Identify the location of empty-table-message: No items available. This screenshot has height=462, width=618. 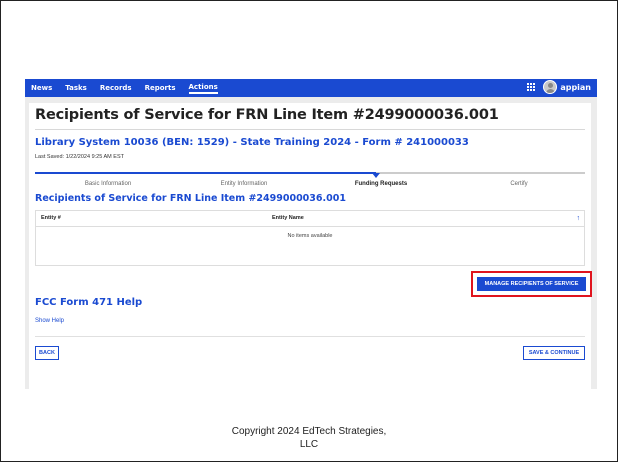
(310, 236).